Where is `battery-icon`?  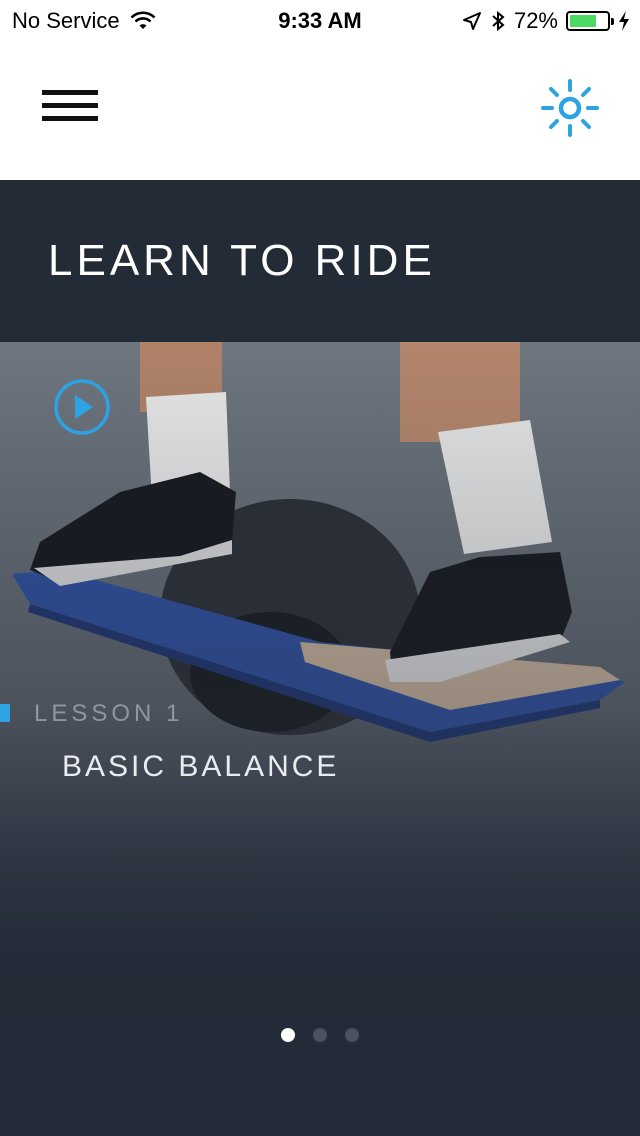
battery-icon is located at coordinates (590, 21).